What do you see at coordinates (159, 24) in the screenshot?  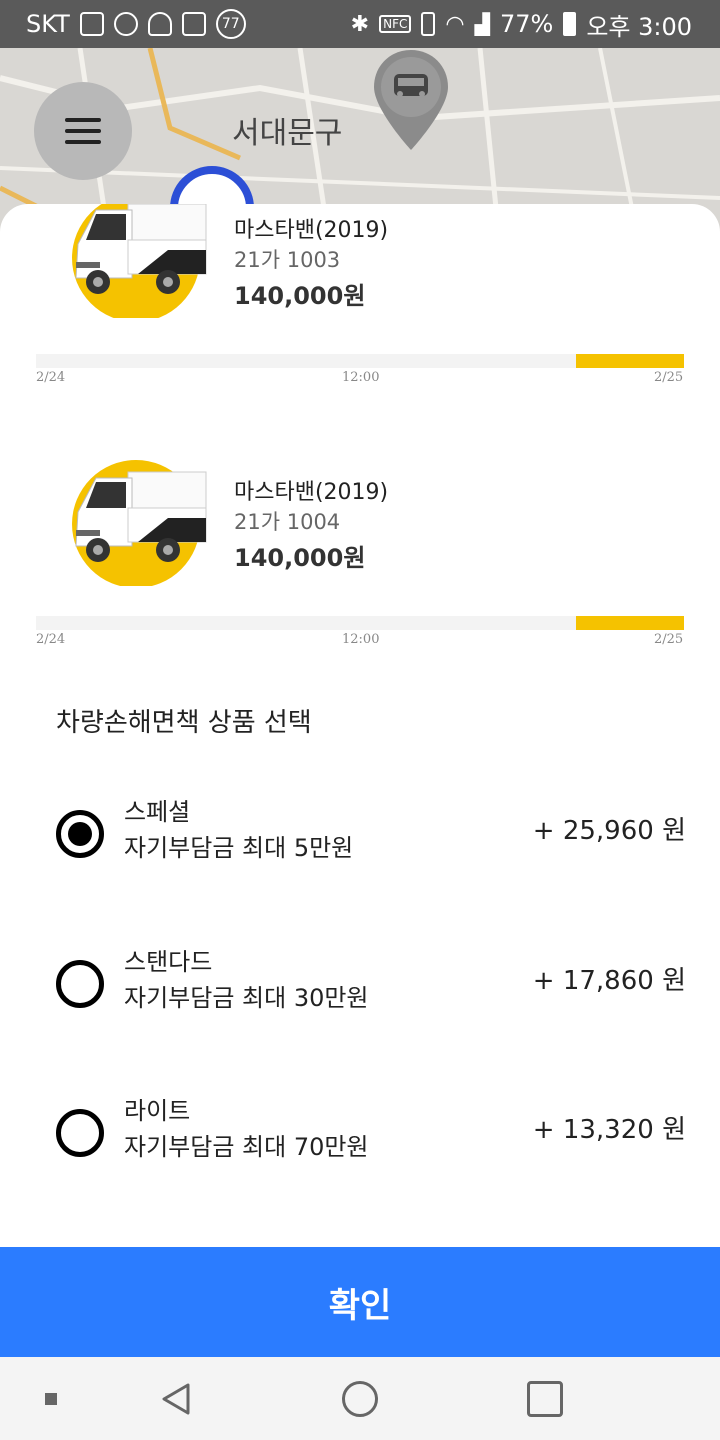 I see `podcast-notification-icon` at bounding box center [159, 24].